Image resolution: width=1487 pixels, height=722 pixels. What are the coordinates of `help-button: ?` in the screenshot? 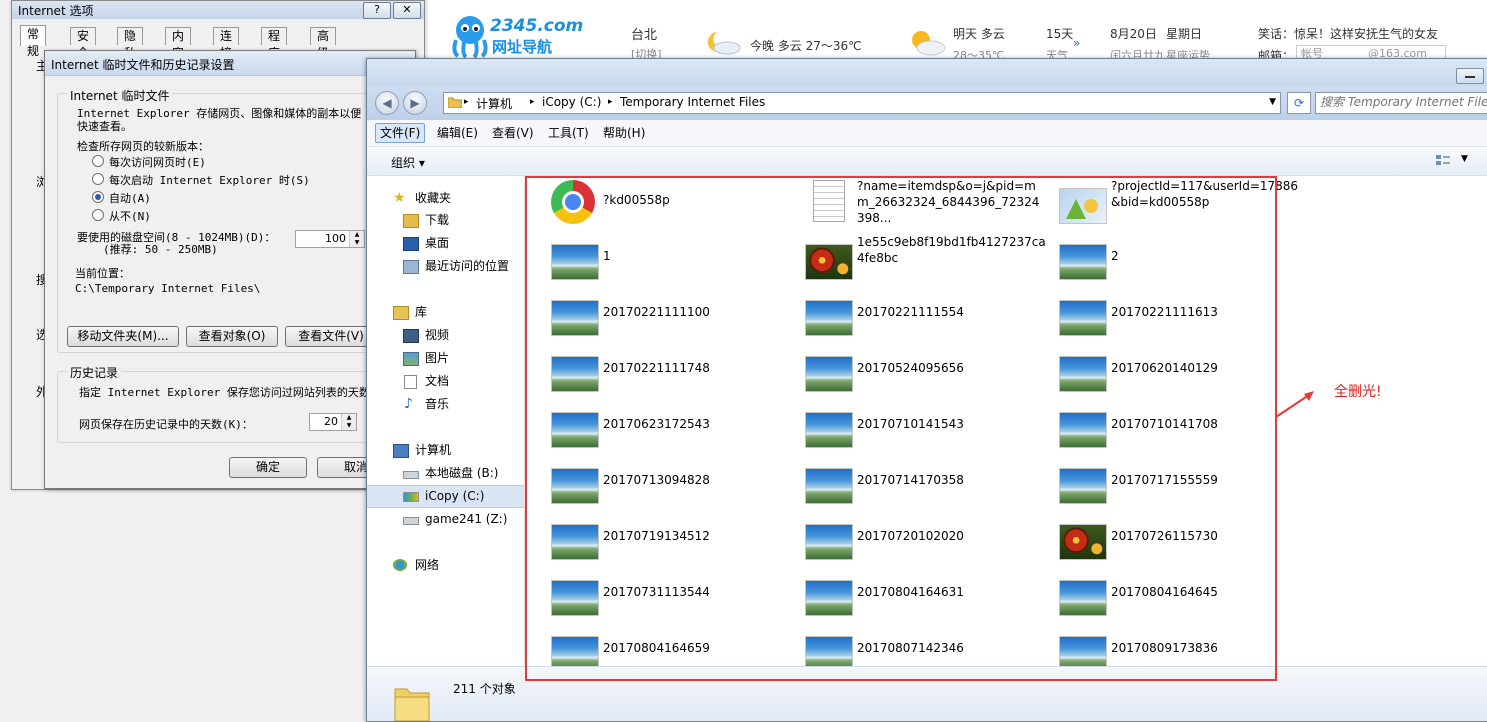 It's located at (377, 10).